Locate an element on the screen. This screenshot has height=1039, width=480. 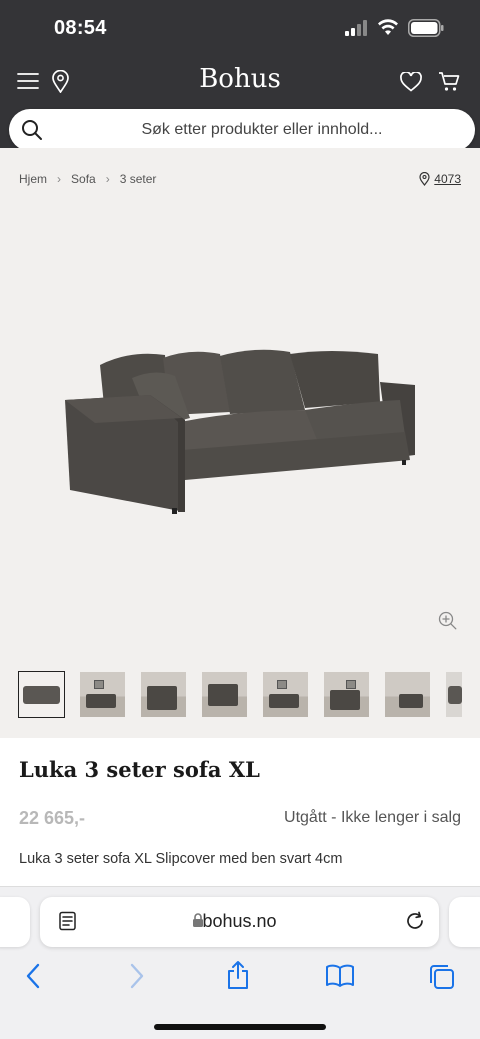
cart-icon is located at coordinates (449, 81).